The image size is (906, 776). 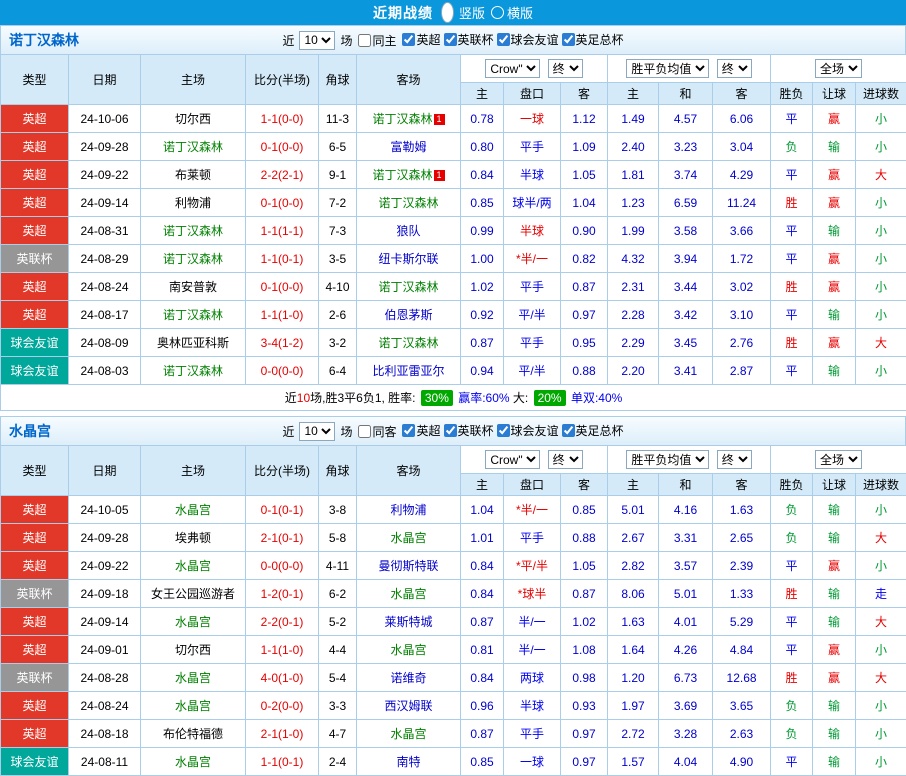 What do you see at coordinates (409, 566) in the screenshot?
I see `cell-away-team: 曼彻斯特联` at bounding box center [409, 566].